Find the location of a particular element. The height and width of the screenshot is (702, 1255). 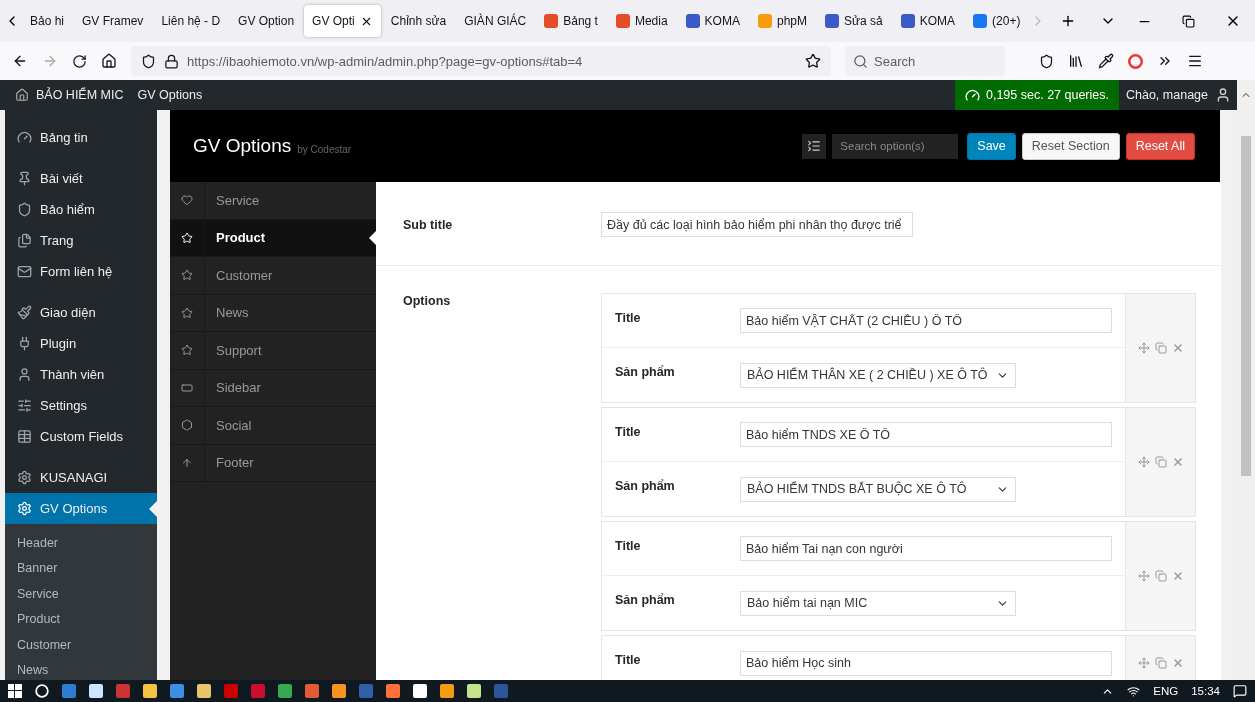

submenu-item: Header is located at coordinates (81, 543).